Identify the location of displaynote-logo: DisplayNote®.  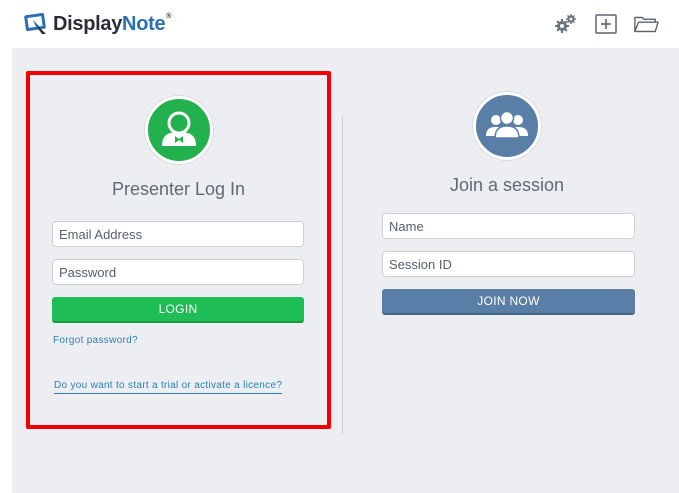
(96, 24).